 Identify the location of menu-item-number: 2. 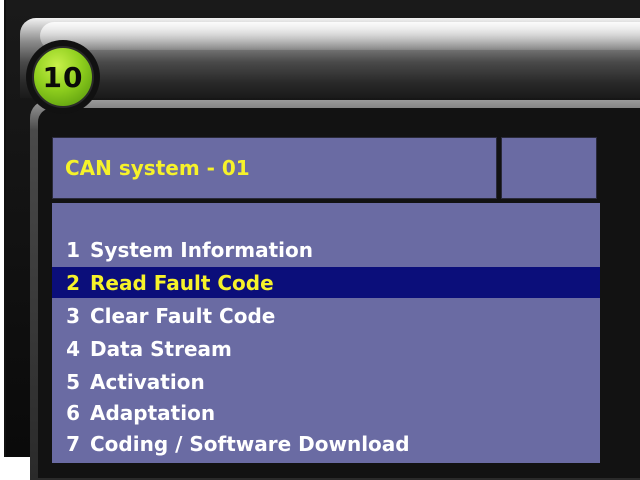
(73, 282).